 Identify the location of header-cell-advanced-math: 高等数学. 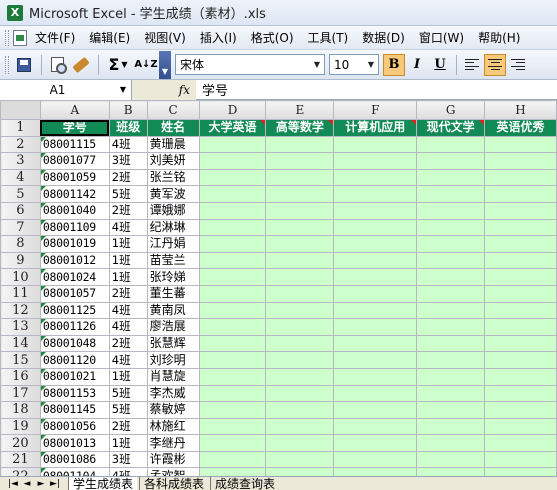
(300, 128).